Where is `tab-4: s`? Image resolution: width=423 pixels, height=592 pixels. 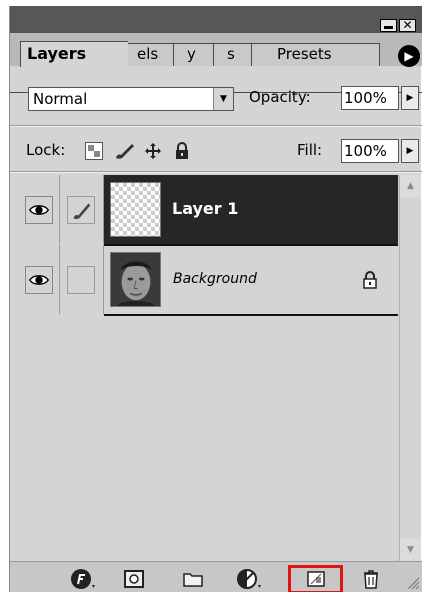
tab-4: s is located at coordinates (231, 54).